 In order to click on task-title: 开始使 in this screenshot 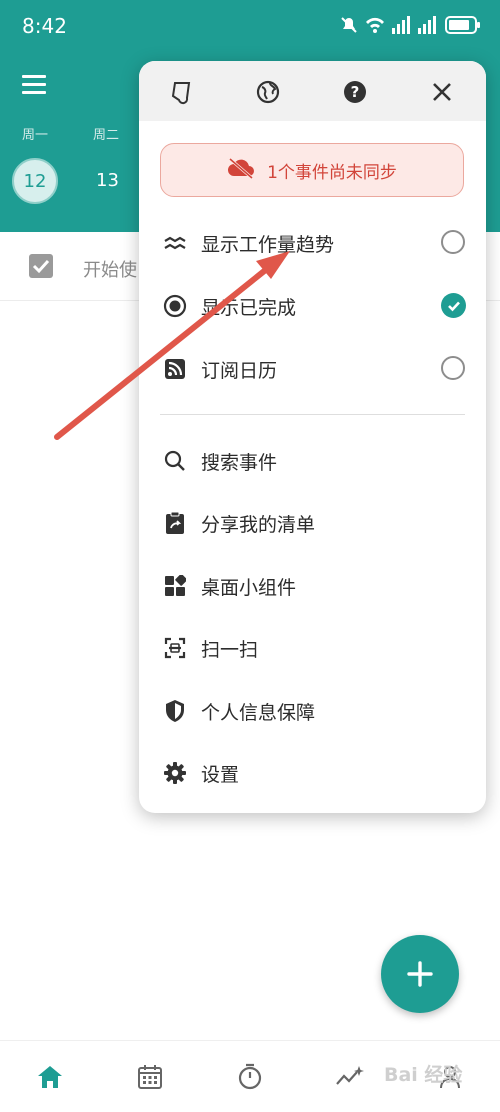, I will do `click(110, 270)`.